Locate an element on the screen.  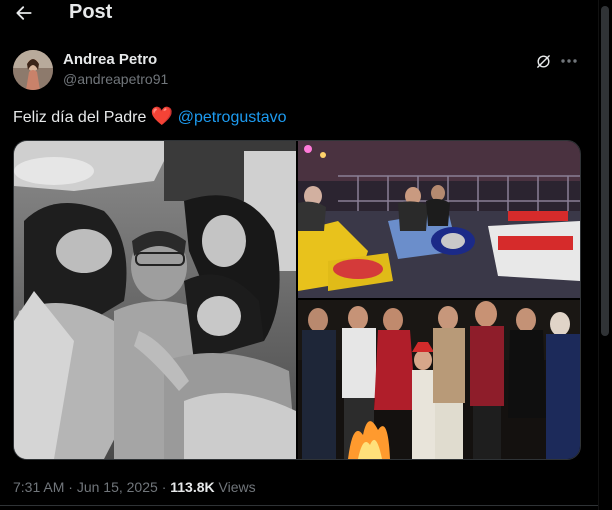
author-handle: @andreapetro91 is located at coordinates (115, 79).